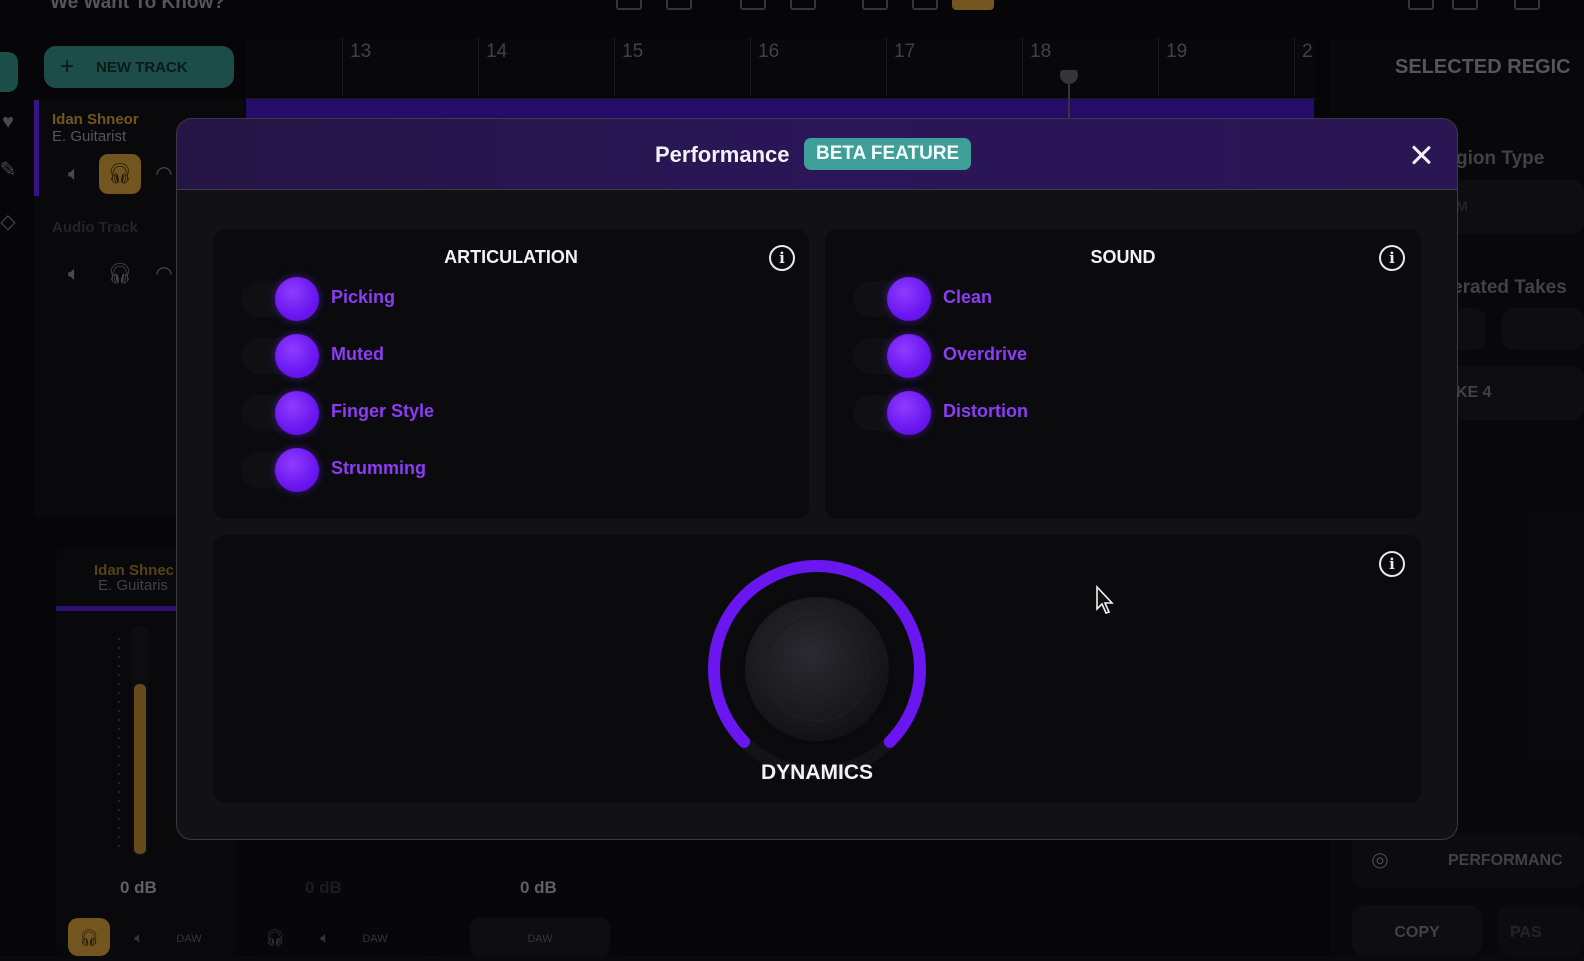 The image size is (1584, 961). What do you see at coordinates (722, 154) in the screenshot?
I see `modal-title: Performance` at bounding box center [722, 154].